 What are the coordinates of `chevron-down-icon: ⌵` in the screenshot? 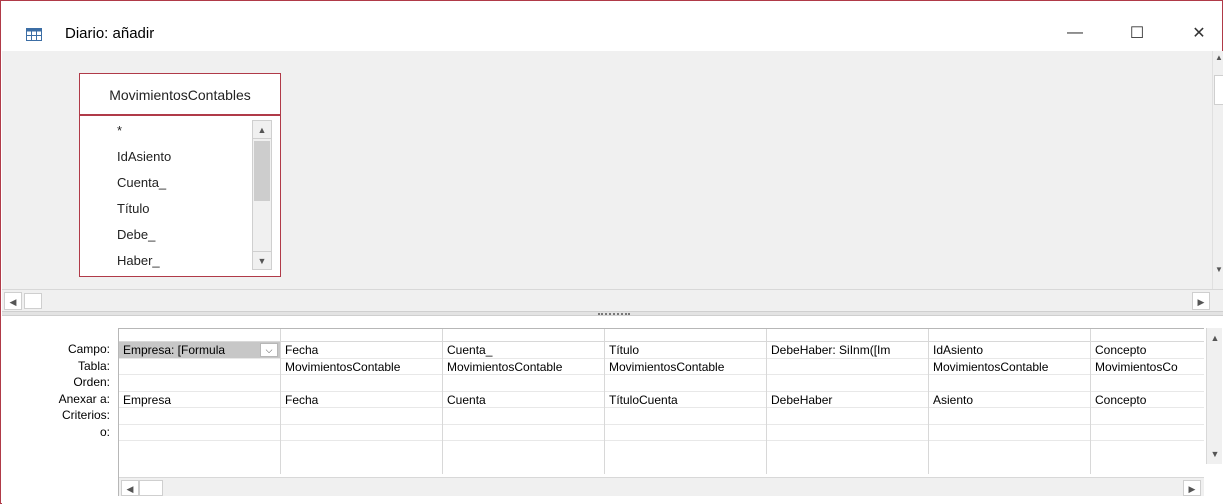 It's located at (269, 350).